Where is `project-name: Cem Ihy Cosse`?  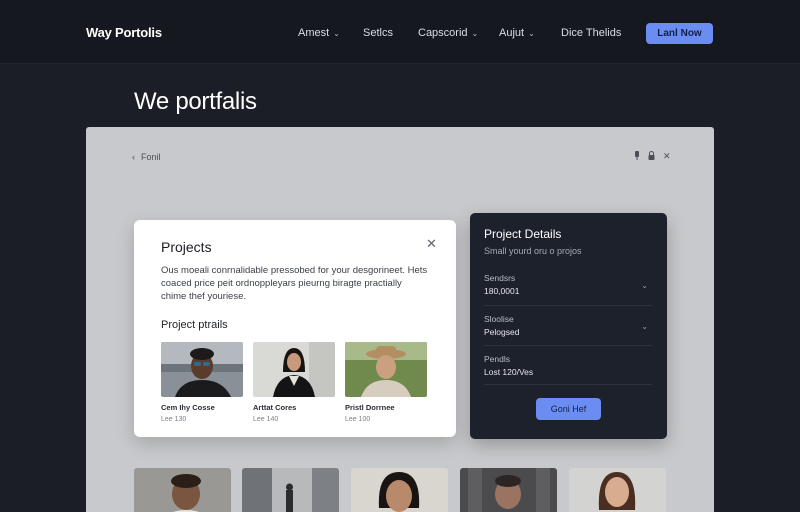
project-name: Cem Ihy Cosse is located at coordinates (188, 407).